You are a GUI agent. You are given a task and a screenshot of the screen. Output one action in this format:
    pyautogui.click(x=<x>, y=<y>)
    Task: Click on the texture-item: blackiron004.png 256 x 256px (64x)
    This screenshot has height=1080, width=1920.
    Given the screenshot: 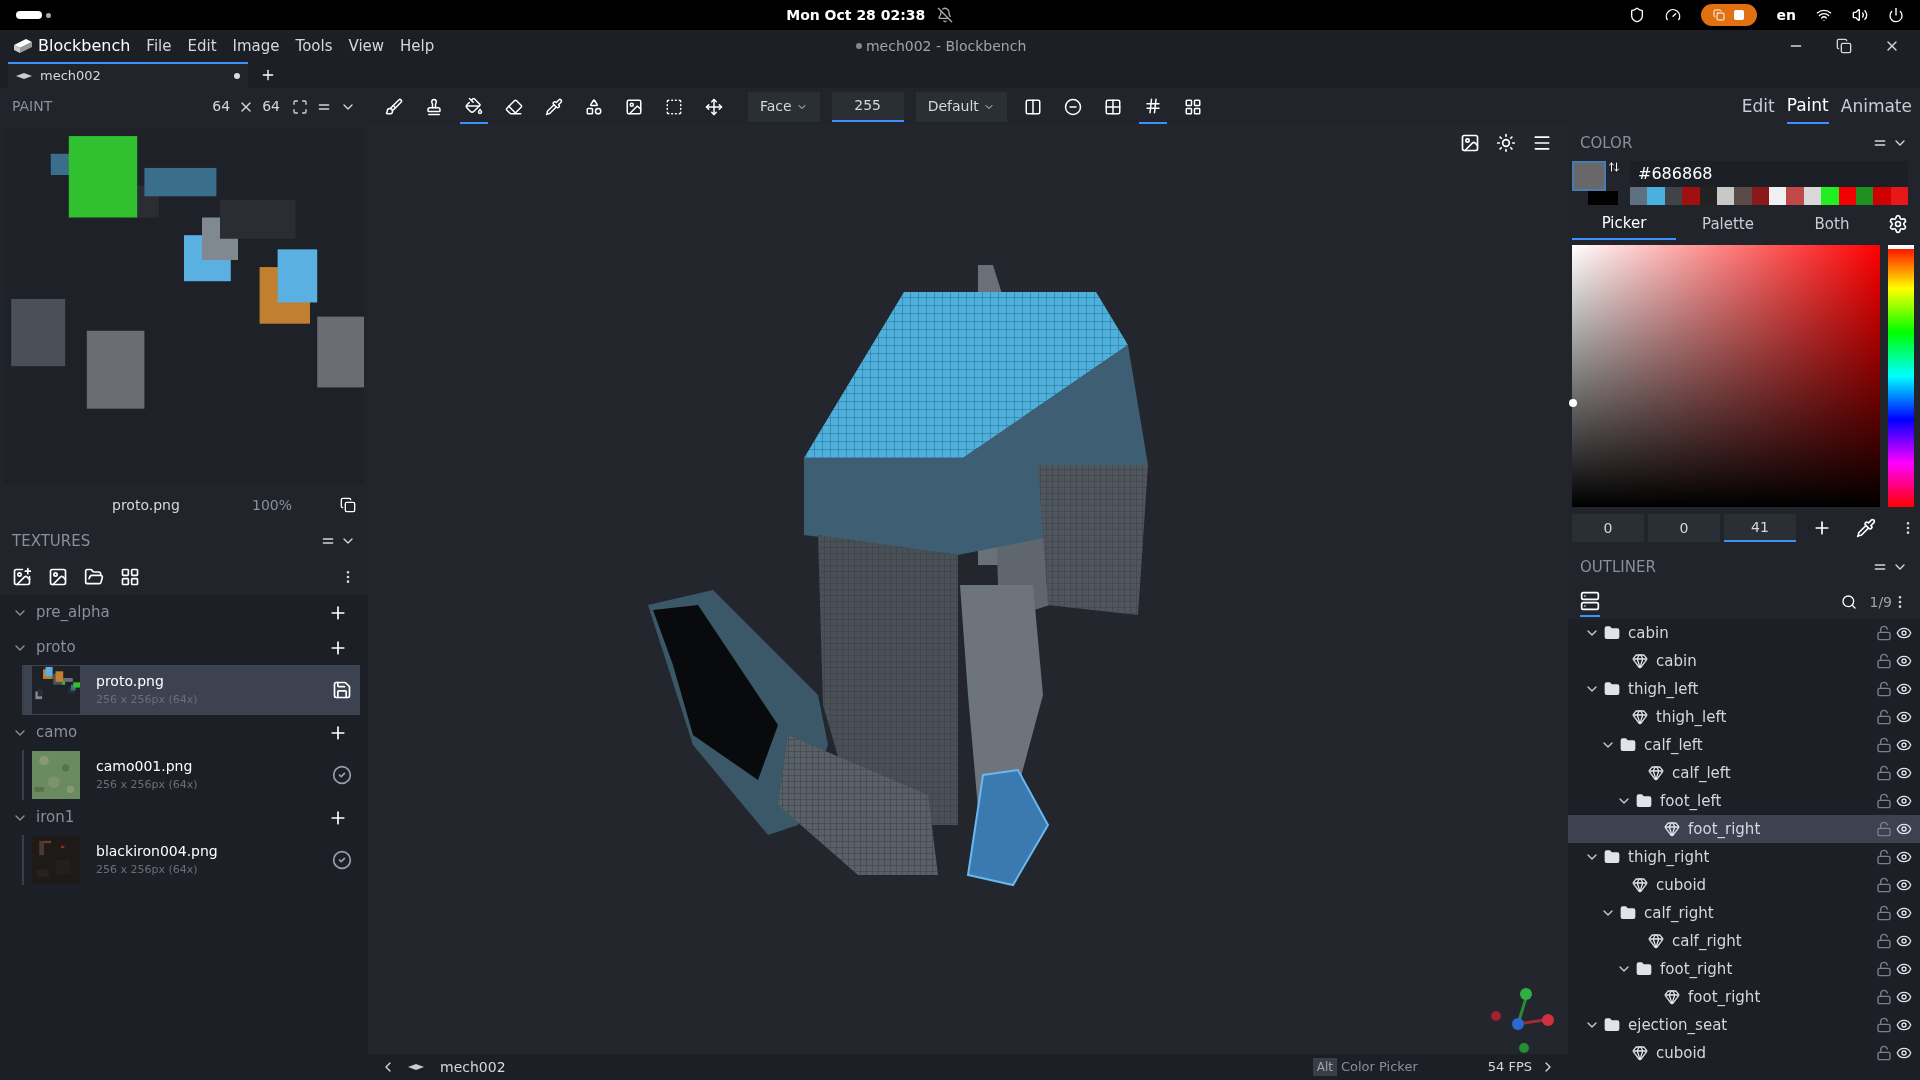 What is the action you would take?
    pyautogui.click(x=191, y=860)
    